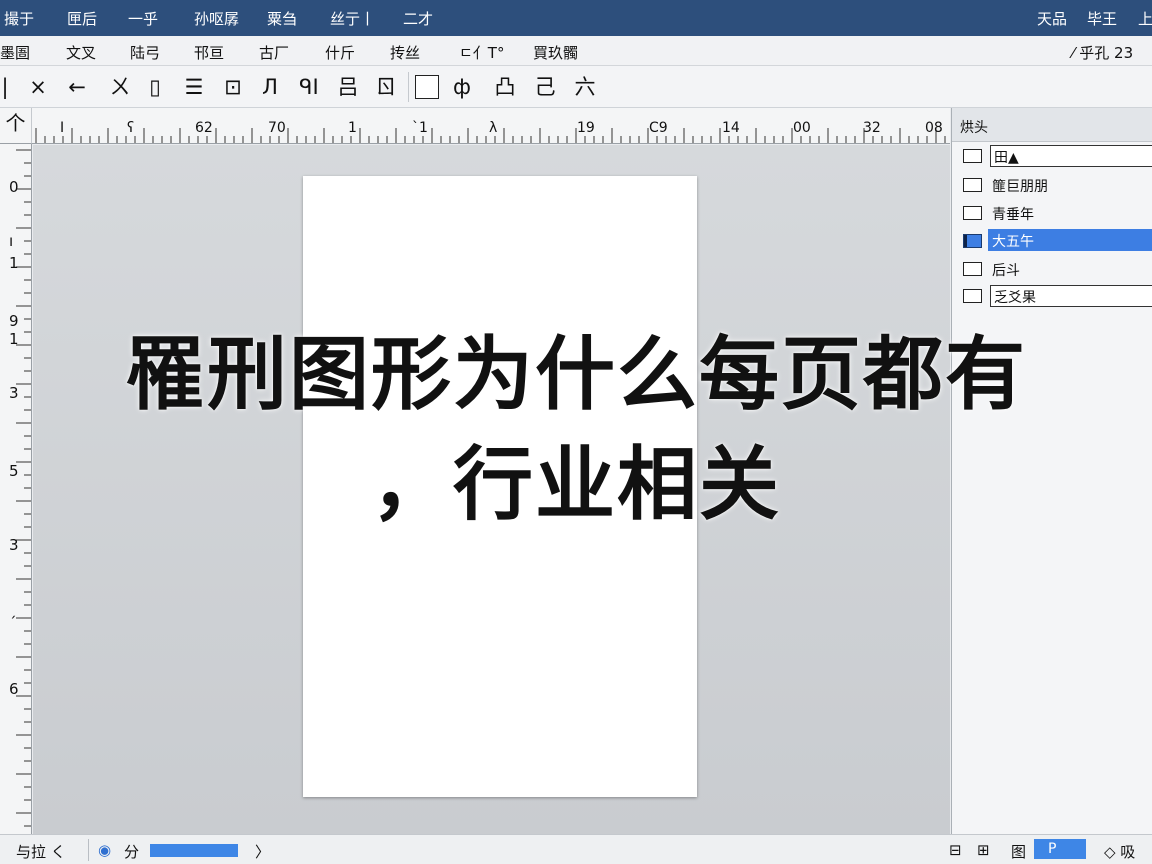 This screenshot has height=864, width=1152. I want to click on view-single-icon: ⊟, so click(955, 850).